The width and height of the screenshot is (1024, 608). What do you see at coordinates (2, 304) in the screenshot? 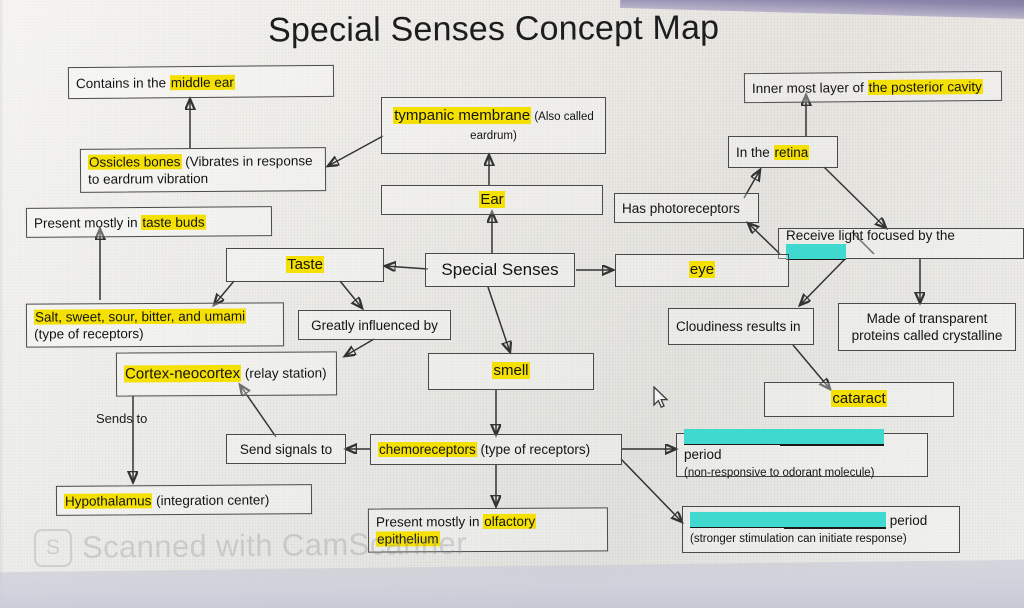
I see `monitor-bezel-left` at bounding box center [2, 304].